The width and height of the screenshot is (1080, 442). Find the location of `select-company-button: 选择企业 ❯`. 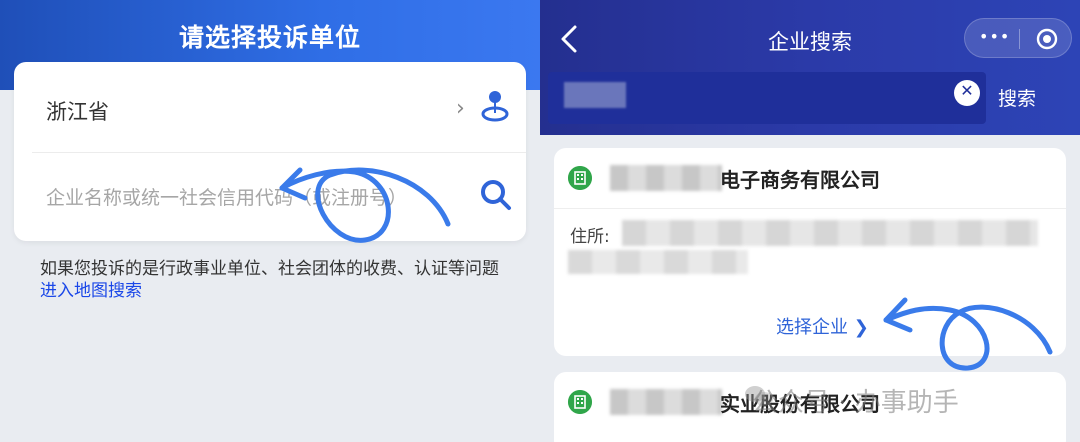

select-company-button: 选择企业 ❯ is located at coordinates (822, 326).